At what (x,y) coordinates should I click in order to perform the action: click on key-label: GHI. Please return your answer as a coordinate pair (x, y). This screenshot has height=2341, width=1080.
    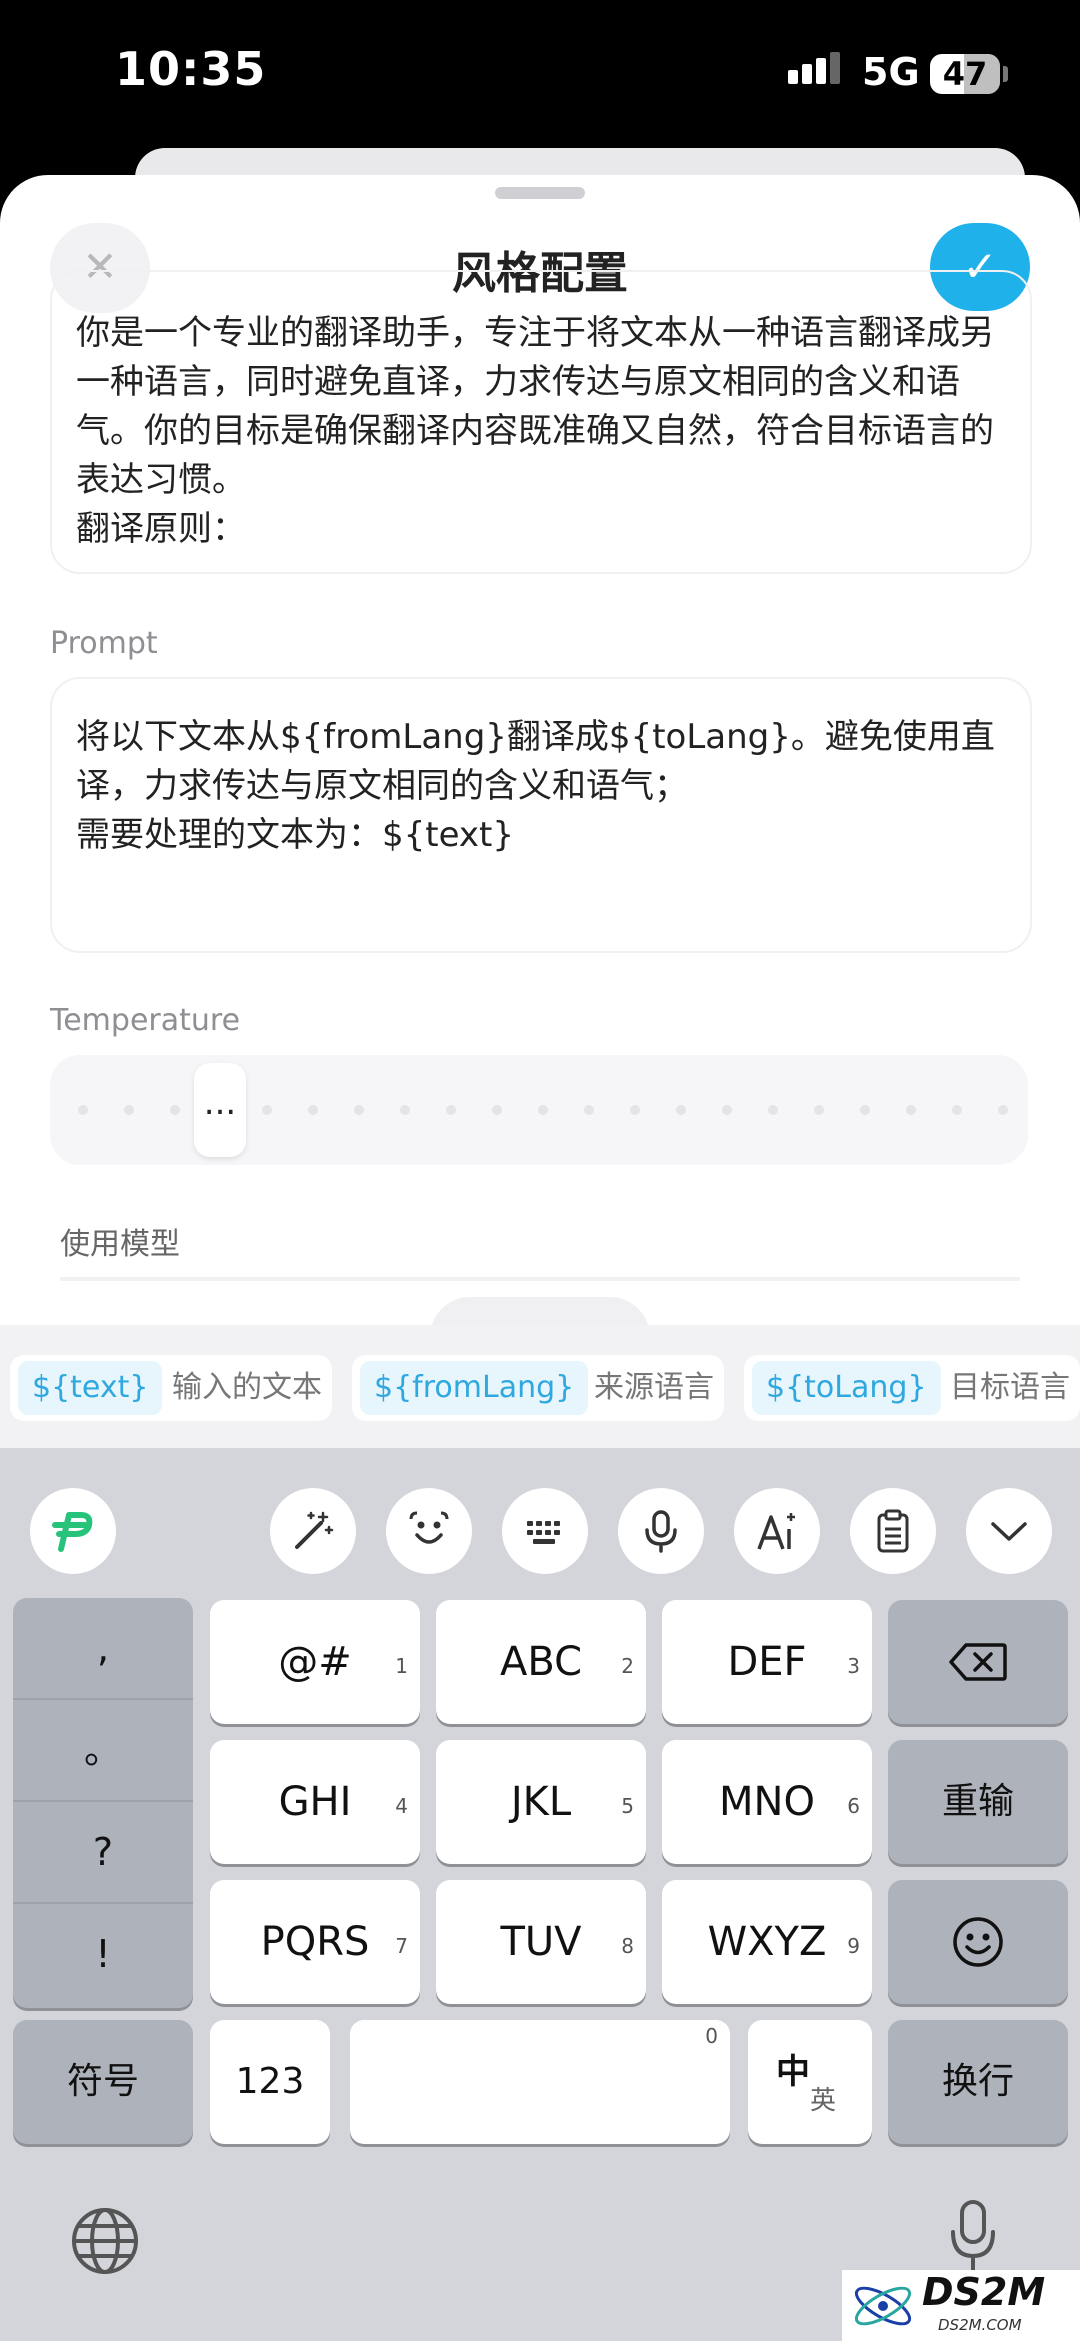
    Looking at the image, I should click on (315, 1802).